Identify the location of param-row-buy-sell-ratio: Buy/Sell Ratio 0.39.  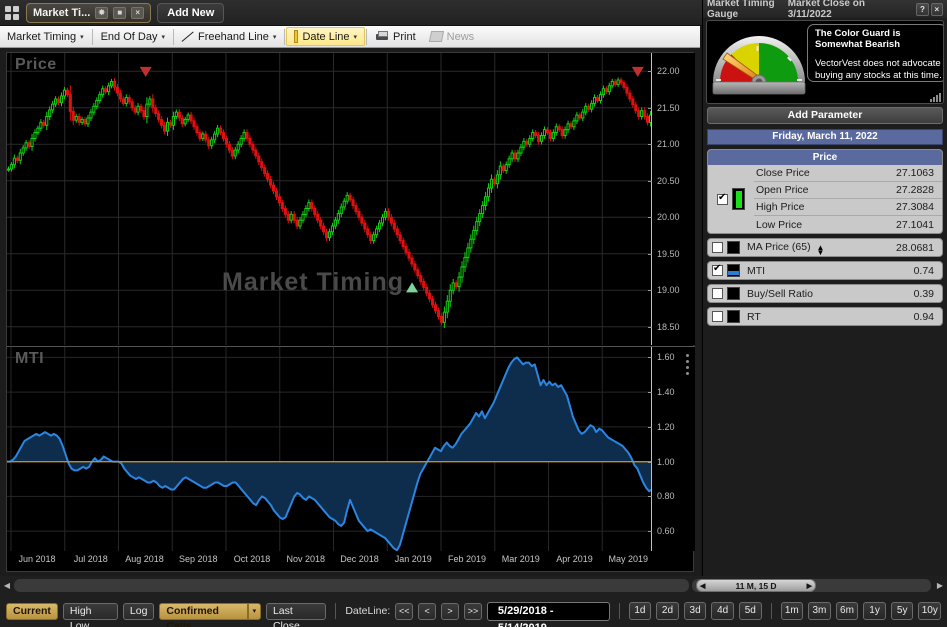
(825, 293).